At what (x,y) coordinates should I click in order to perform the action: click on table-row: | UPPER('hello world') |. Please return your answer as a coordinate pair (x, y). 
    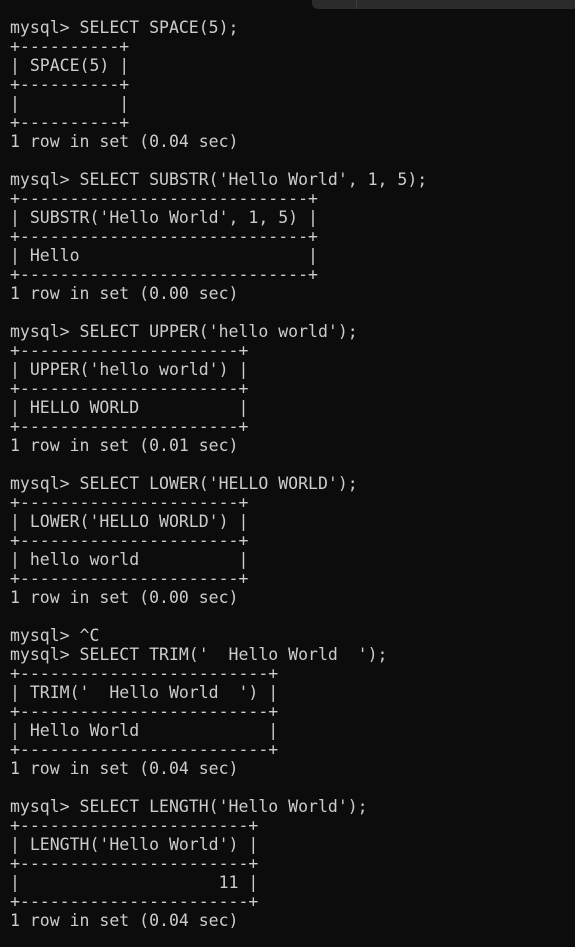
    Looking at the image, I should click on (129, 369).